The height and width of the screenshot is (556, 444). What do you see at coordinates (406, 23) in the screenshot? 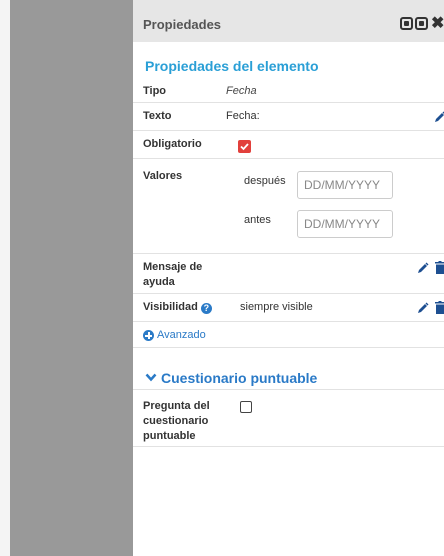
I see `maximize-icon` at bounding box center [406, 23].